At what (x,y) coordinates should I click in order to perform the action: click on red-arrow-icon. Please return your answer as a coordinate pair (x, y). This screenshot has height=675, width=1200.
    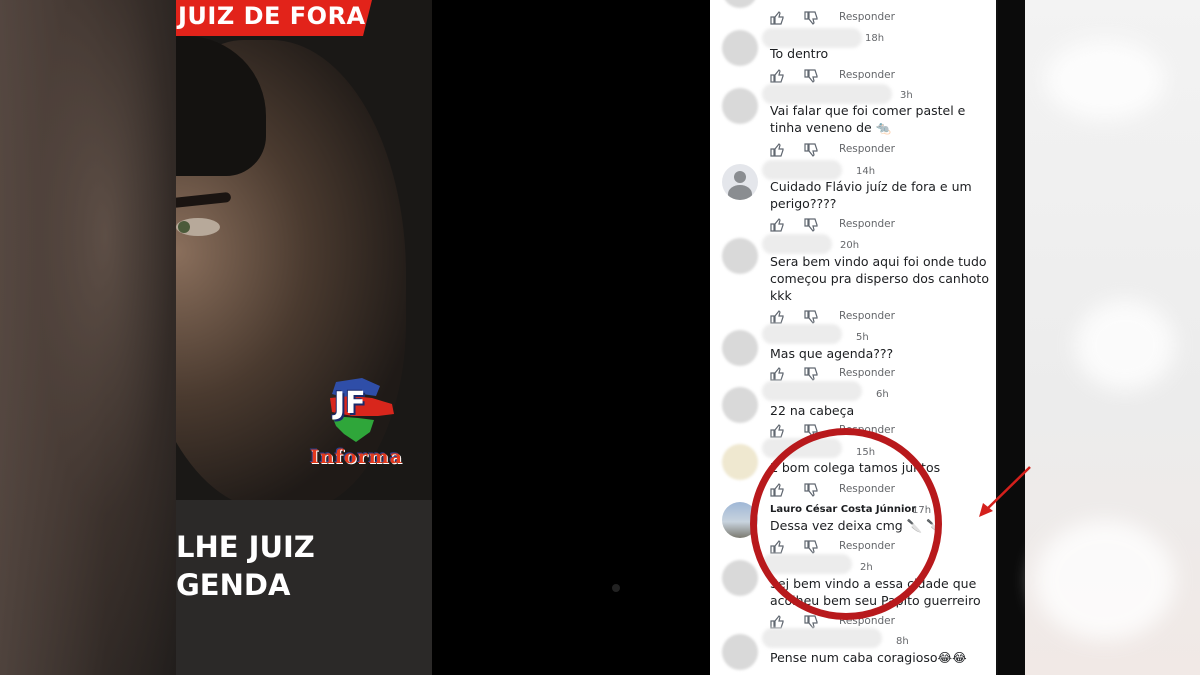
    Looking at the image, I should click on (1005, 491).